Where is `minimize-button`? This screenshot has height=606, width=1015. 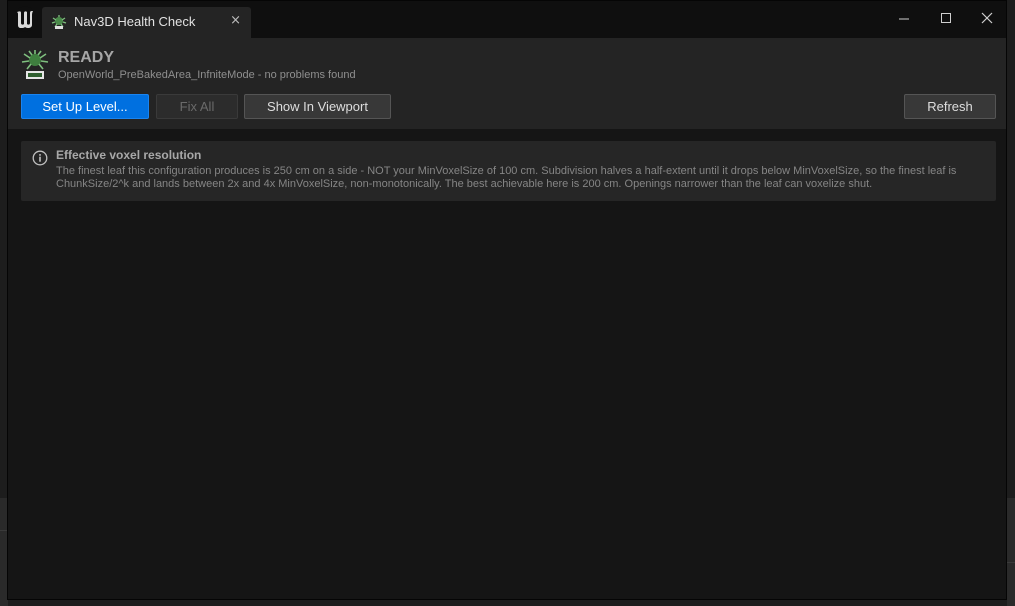 minimize-button is located at coordinates (904, 19).